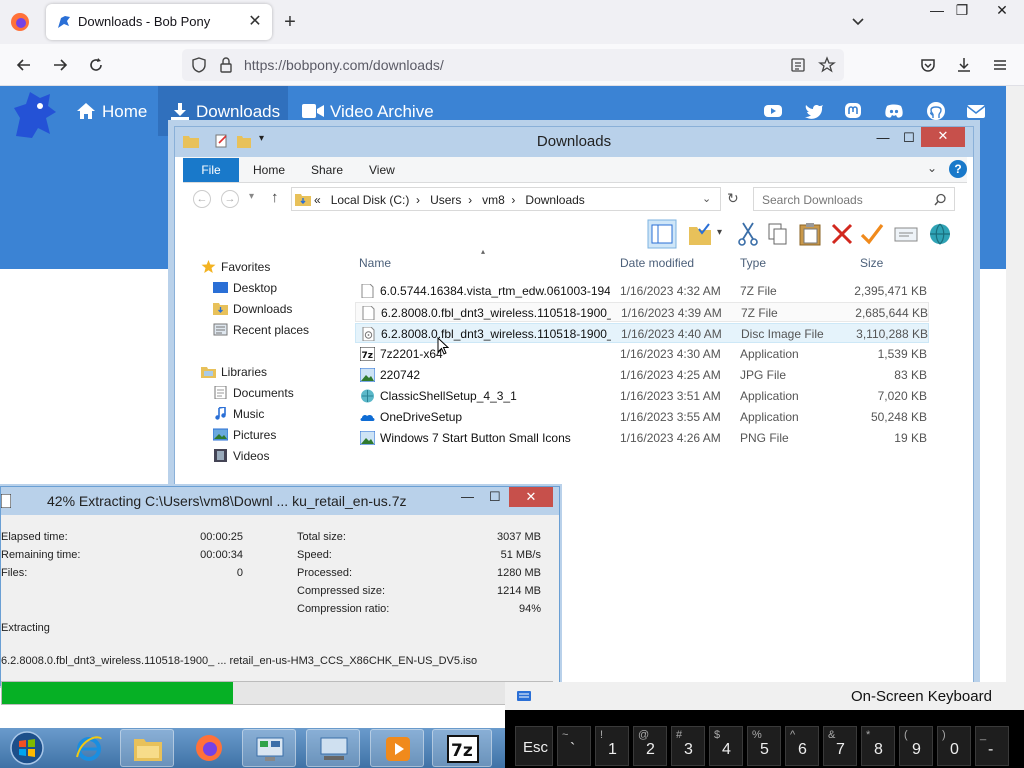 The width and height of the screenshot is (1024, 768). What do you see at coordinates (60, 65) in the screenshot?
I see `forward-icon` at bounding box center [60, 65].